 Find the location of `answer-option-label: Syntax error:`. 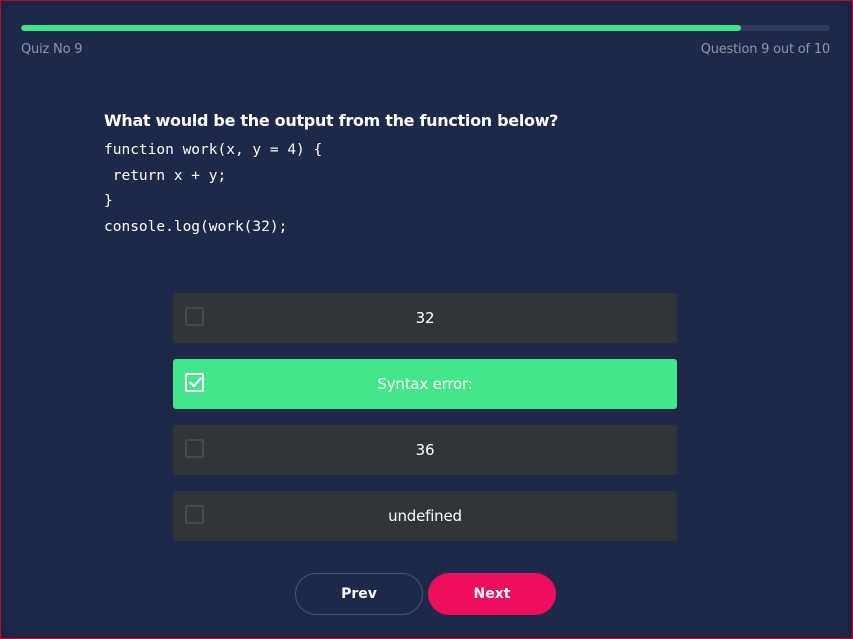

answer-option-label: Syntax error: is located at coordinates (425, 384).